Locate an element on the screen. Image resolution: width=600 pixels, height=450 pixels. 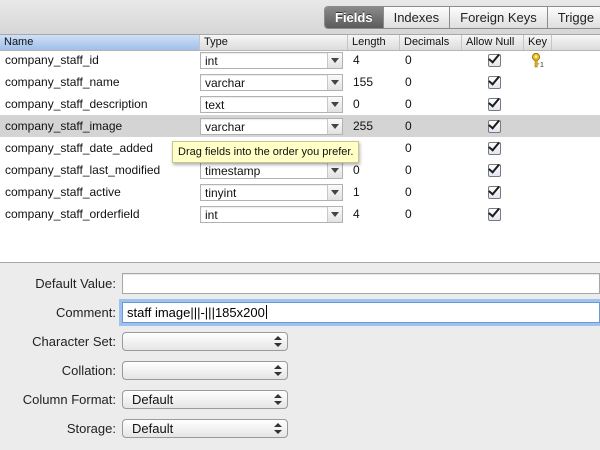
field-name: company_staff_active is located at coordinates (63, 192).